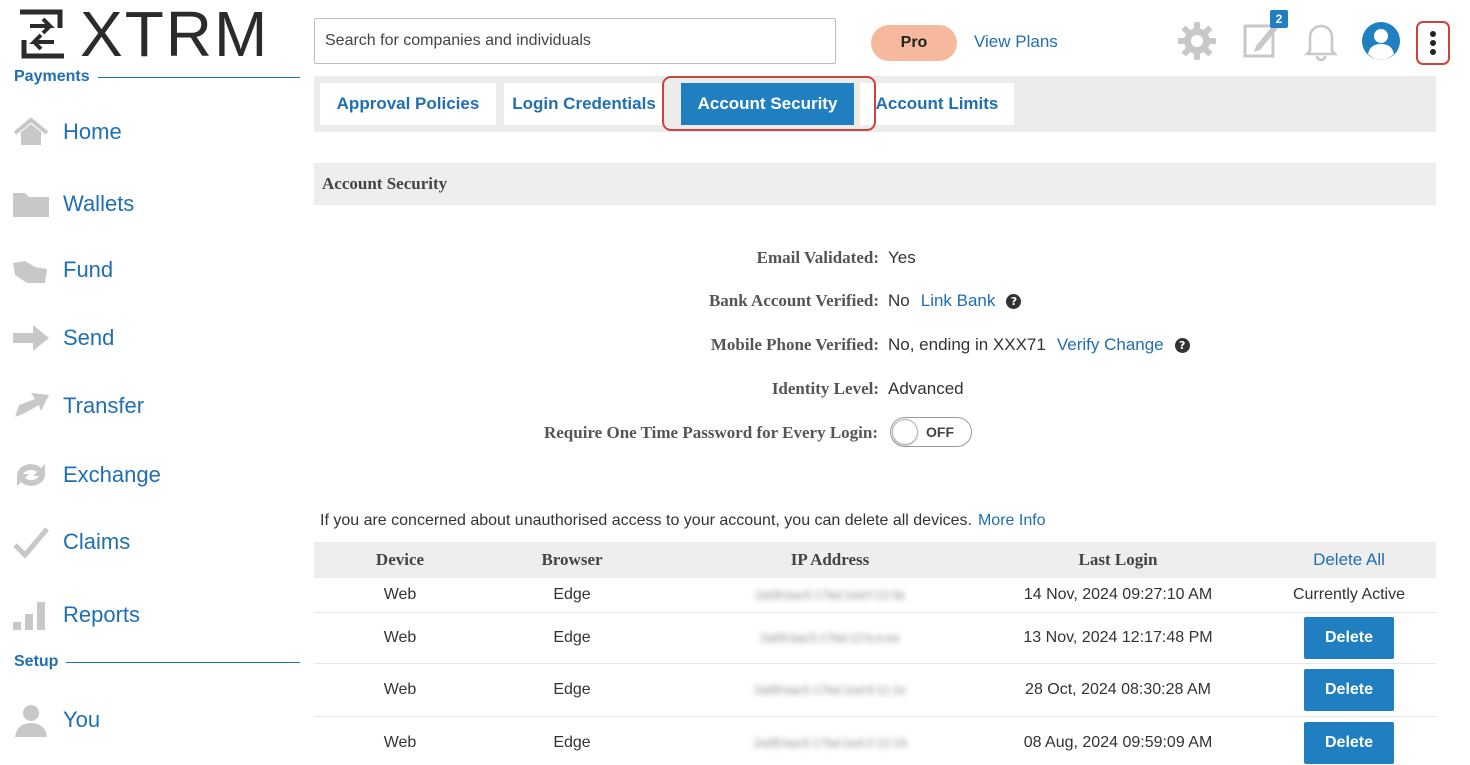 Image resolution: width=1470 pixels, height=765 pixels. I want to click on sidebar-item-home: Home, so click(66, 132).